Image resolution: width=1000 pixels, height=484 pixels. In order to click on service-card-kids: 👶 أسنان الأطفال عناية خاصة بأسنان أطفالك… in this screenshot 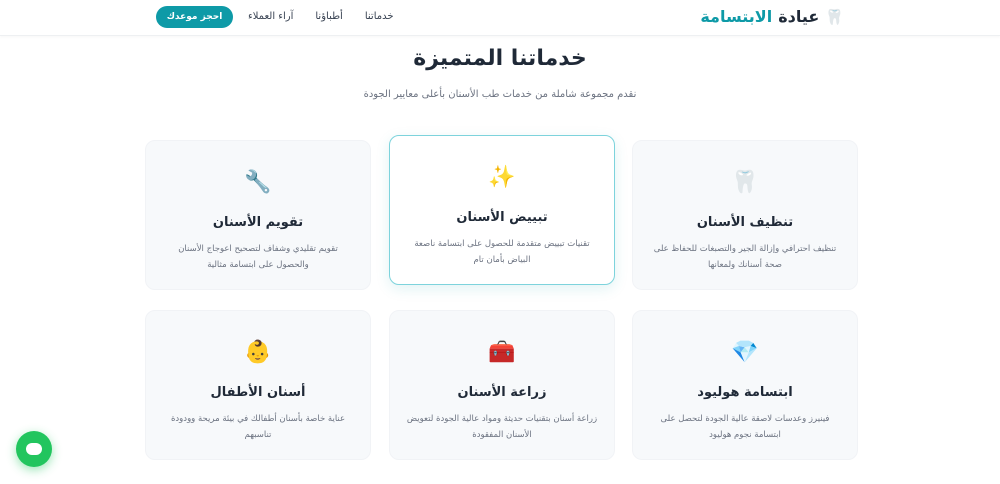, I will do `click(258, 385)`.